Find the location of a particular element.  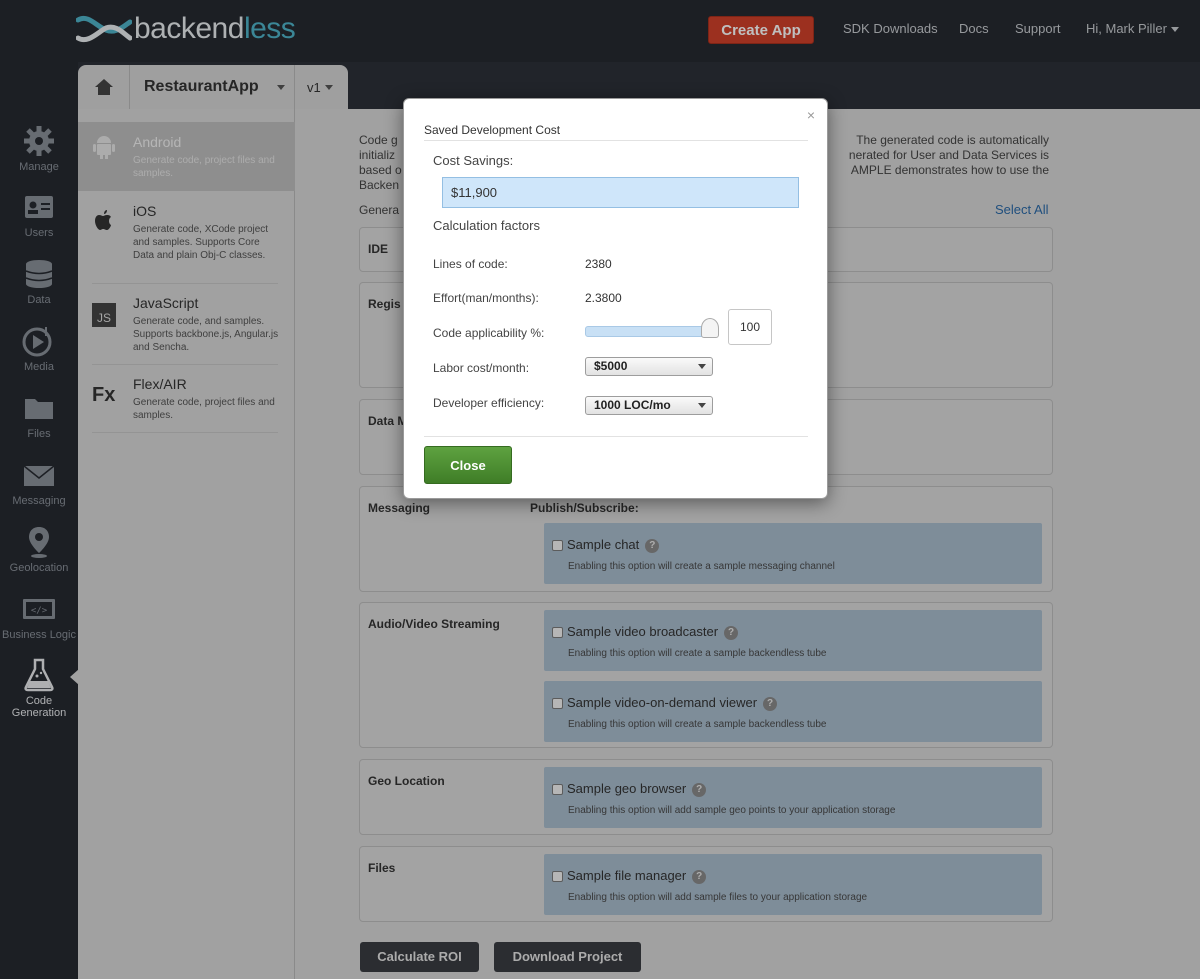

applicability-slider is located at coordinates (648, 331).